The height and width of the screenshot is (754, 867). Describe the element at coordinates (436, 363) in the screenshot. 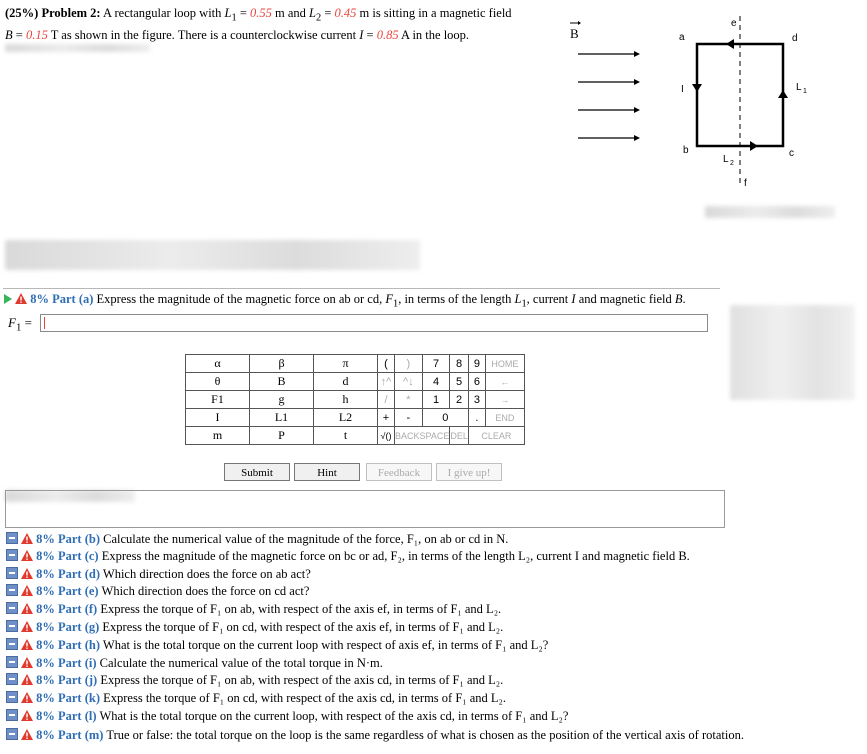

I see `key-7: 7` at that location.